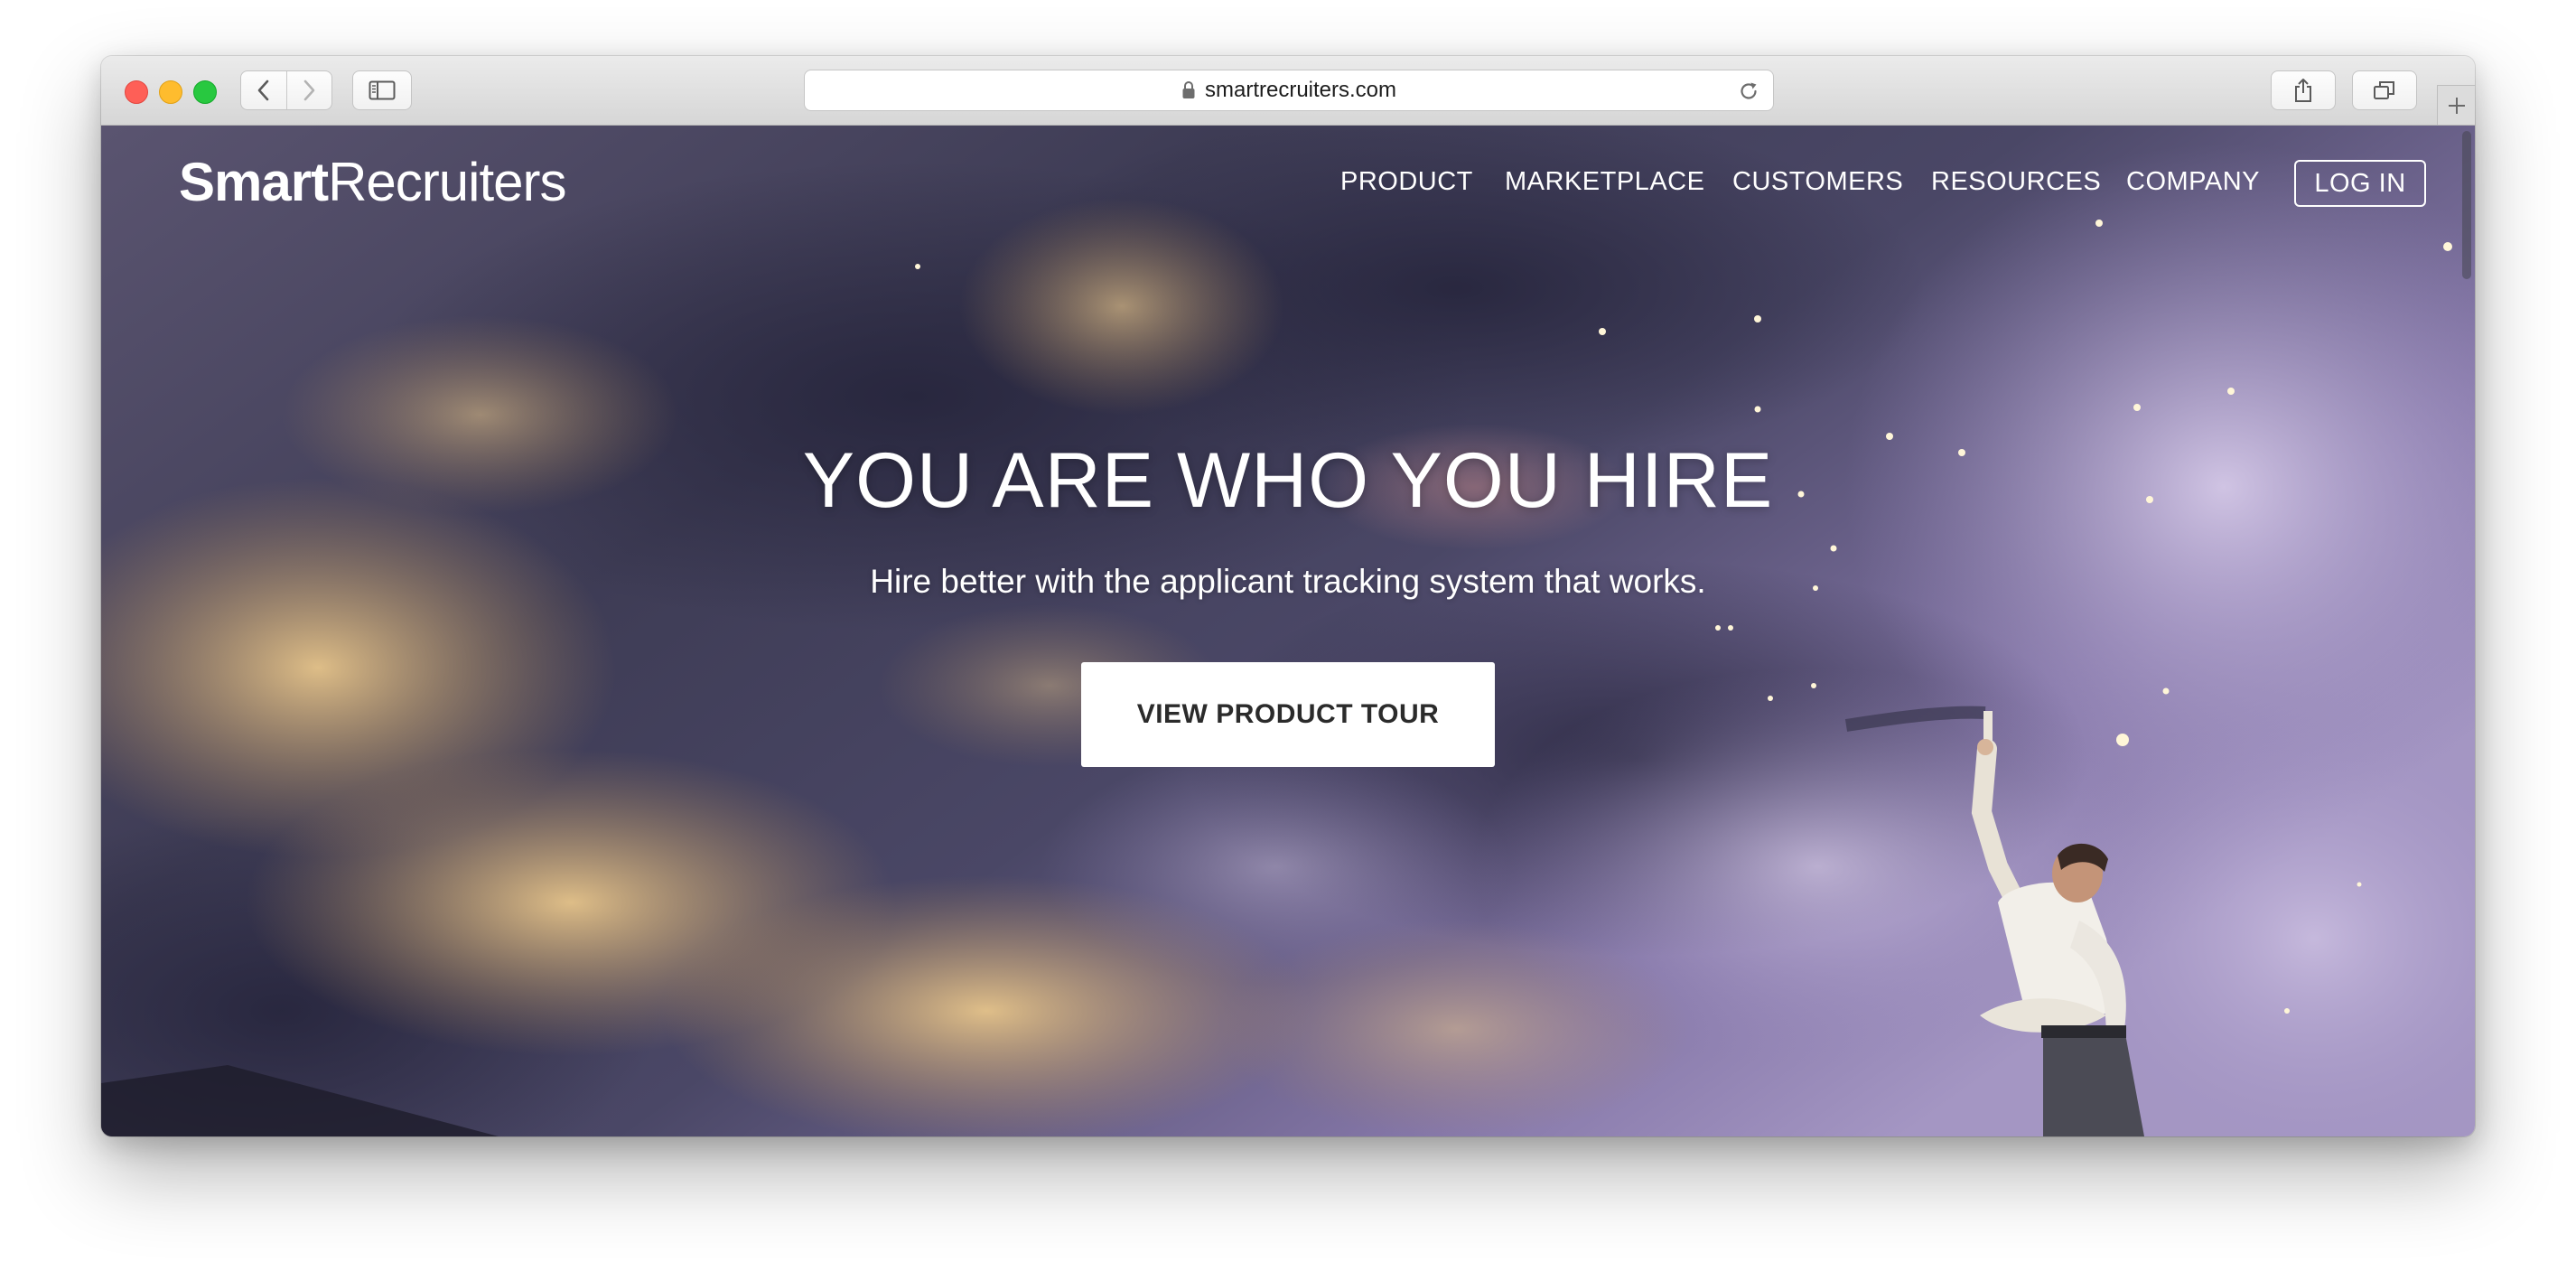 The image size is (2576, 1281). What do you see at coordinates (2193, 182) in the screenshot?
I see `nav-item-company: COMPANY` at bounding box center [2193, 182].